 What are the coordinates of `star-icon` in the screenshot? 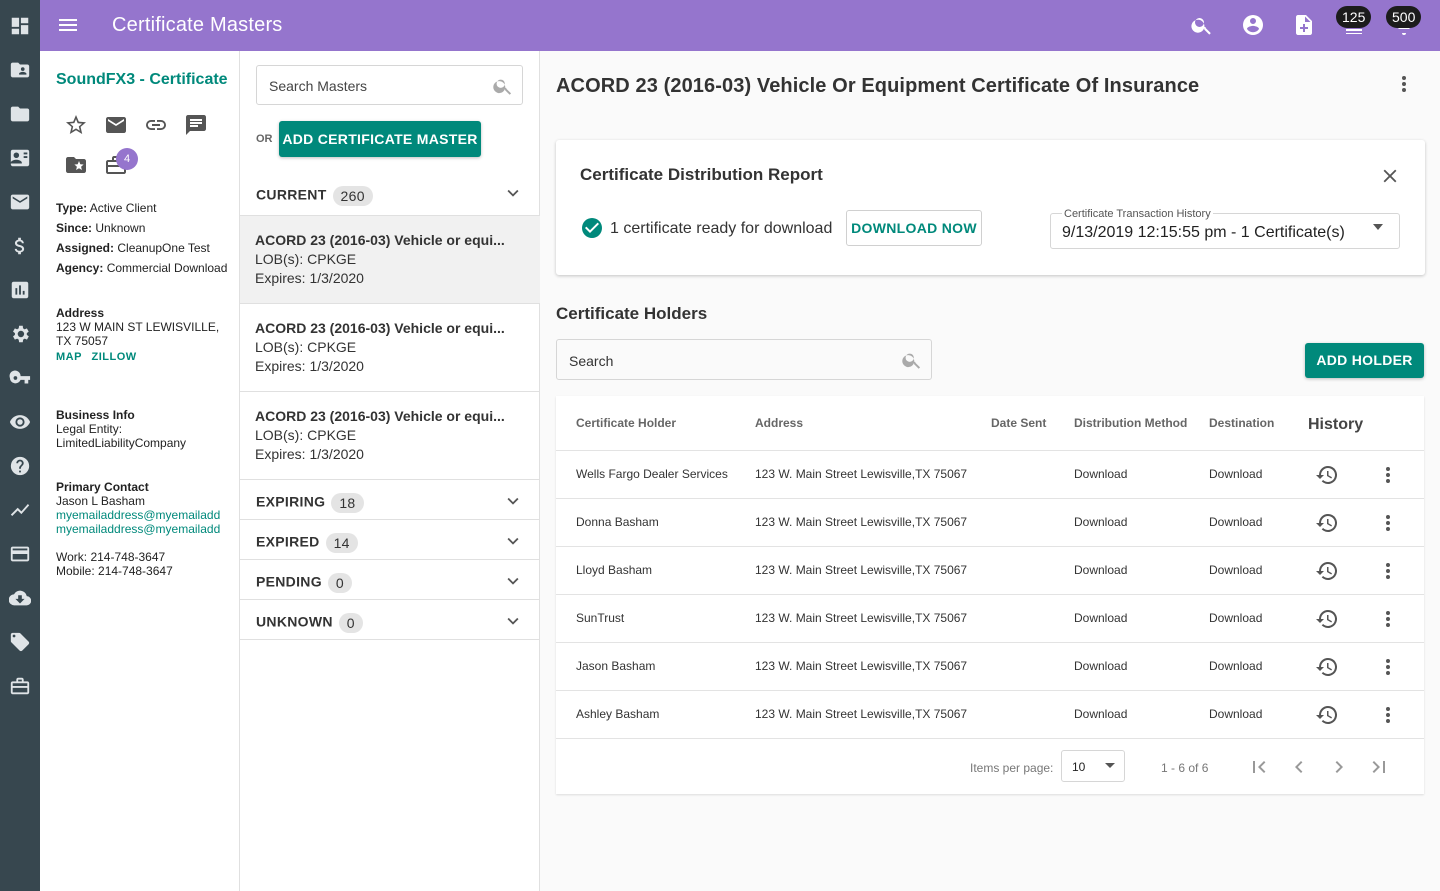 It's located at (76, 125).